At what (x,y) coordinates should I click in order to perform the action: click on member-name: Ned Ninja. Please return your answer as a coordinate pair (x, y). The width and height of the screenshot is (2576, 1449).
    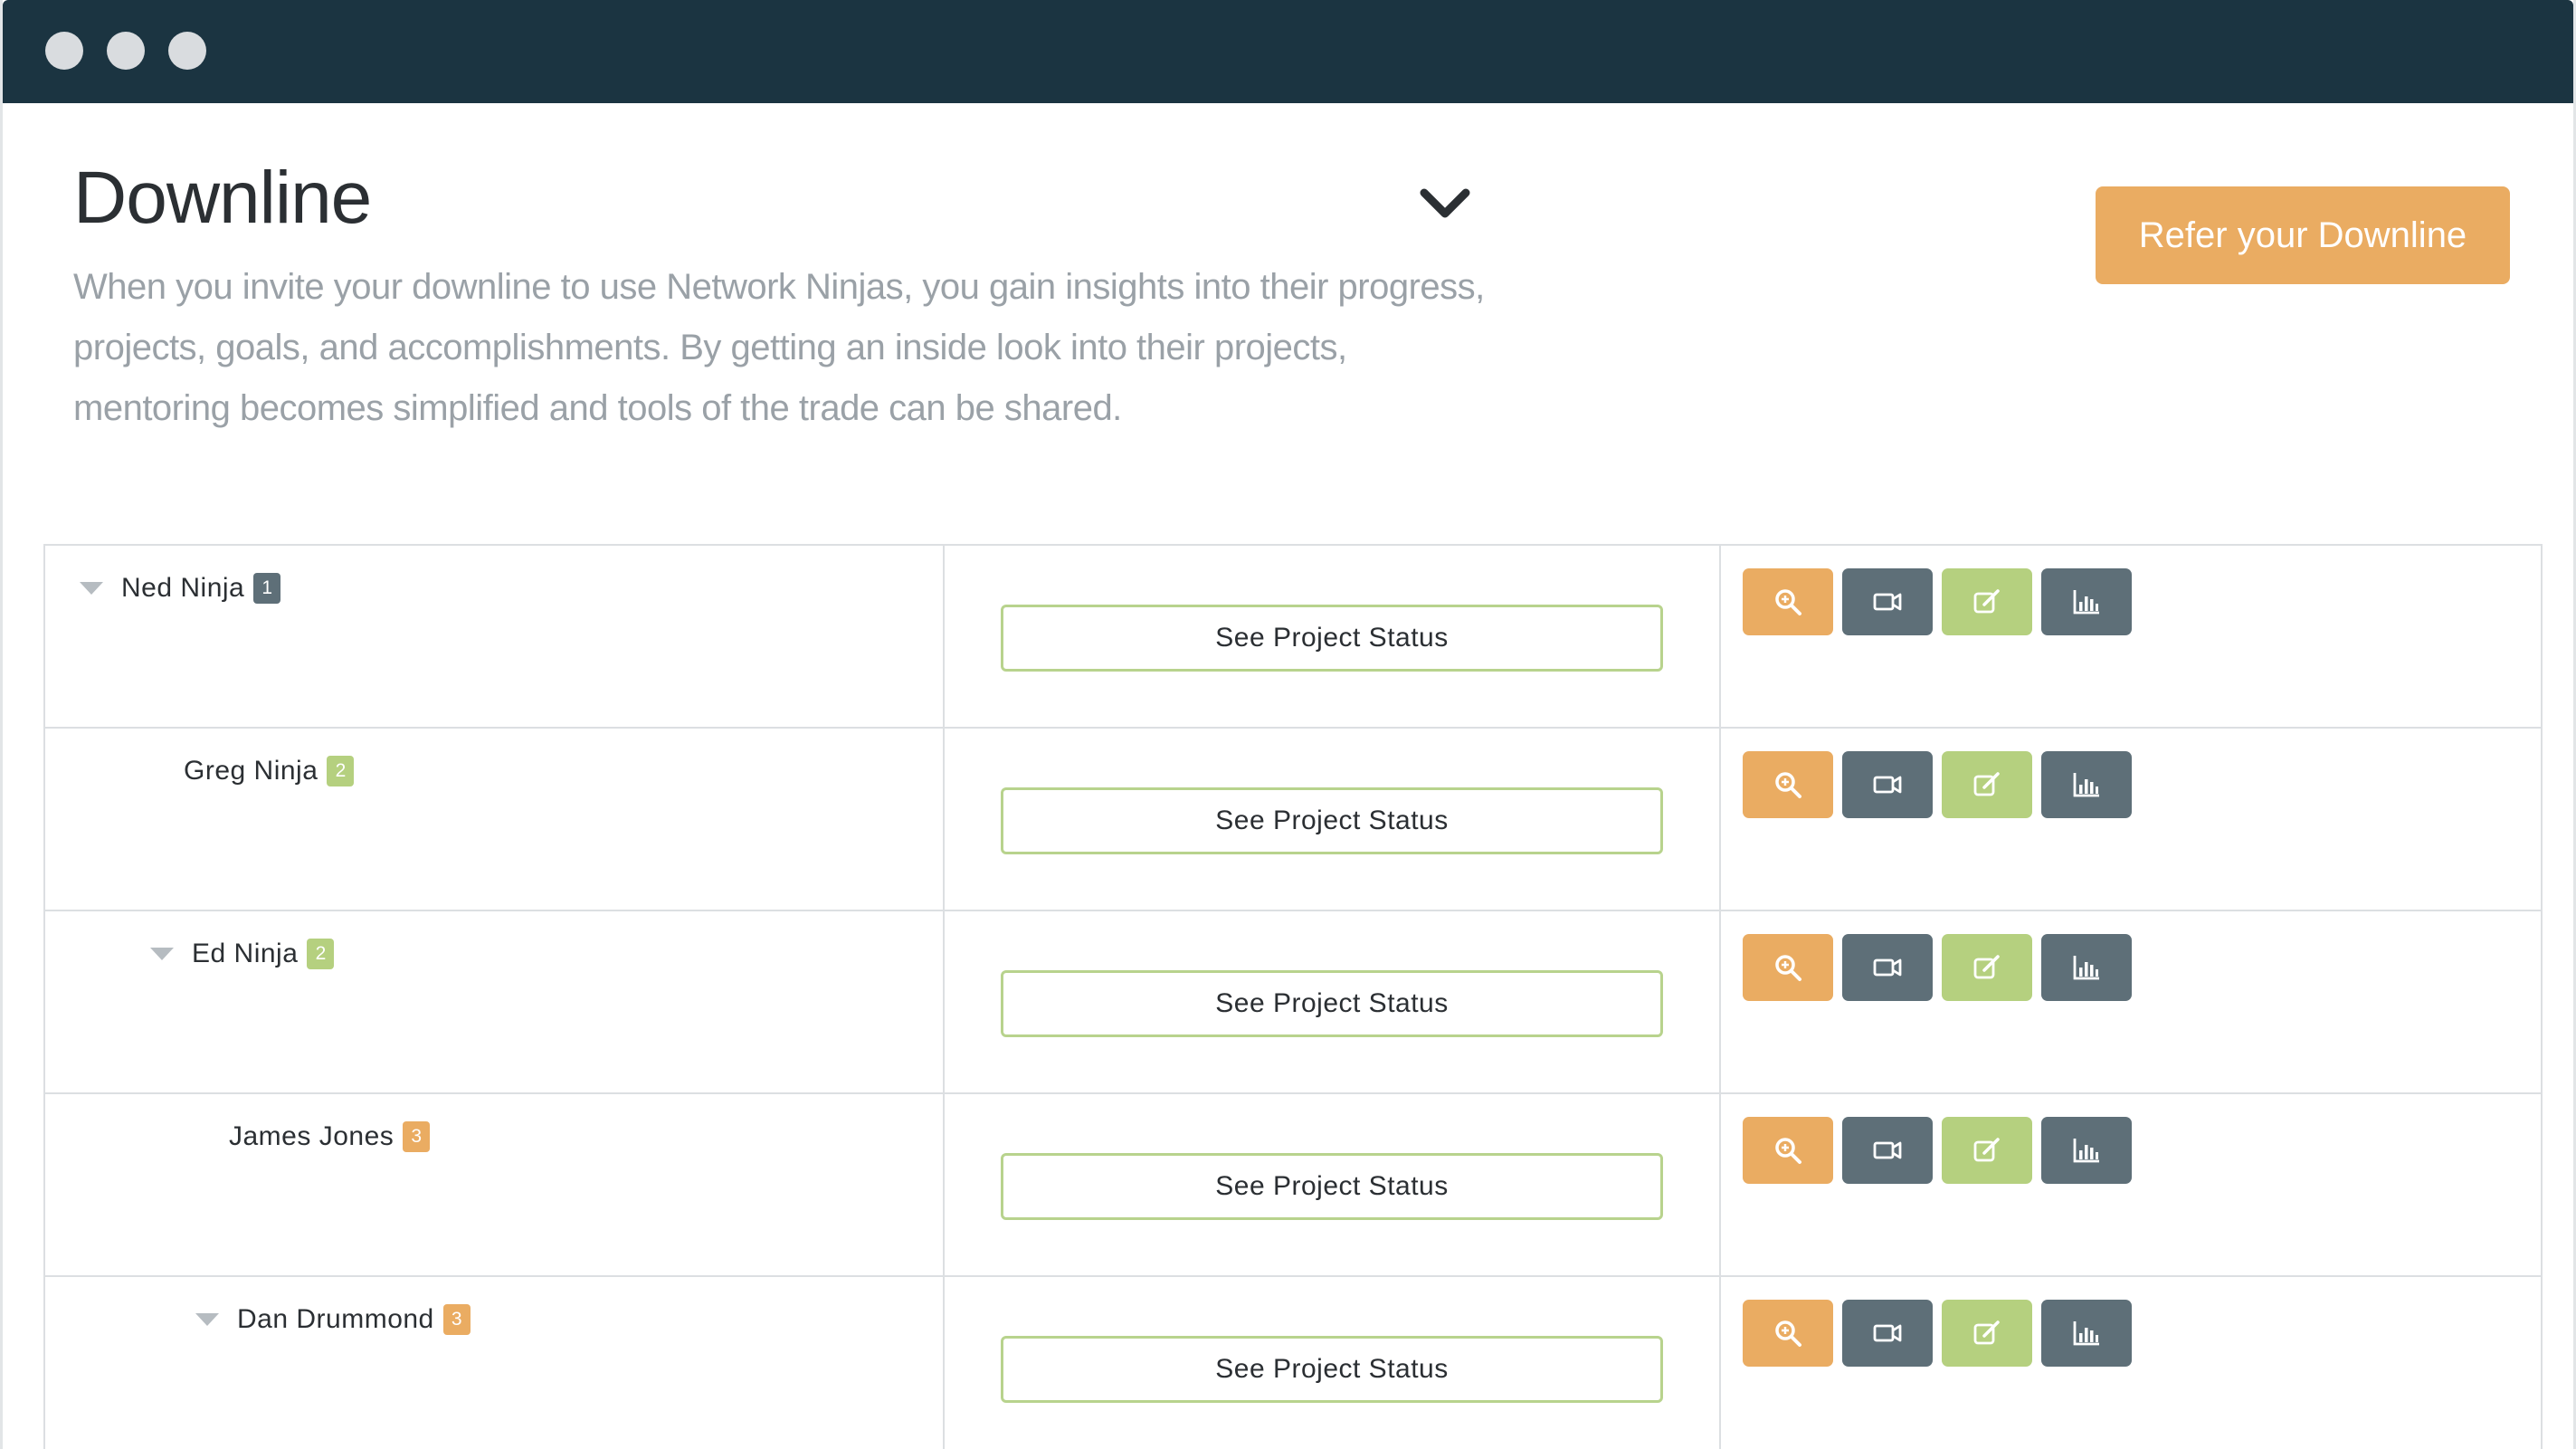
    Looking at the image, I should click on (182, 588).